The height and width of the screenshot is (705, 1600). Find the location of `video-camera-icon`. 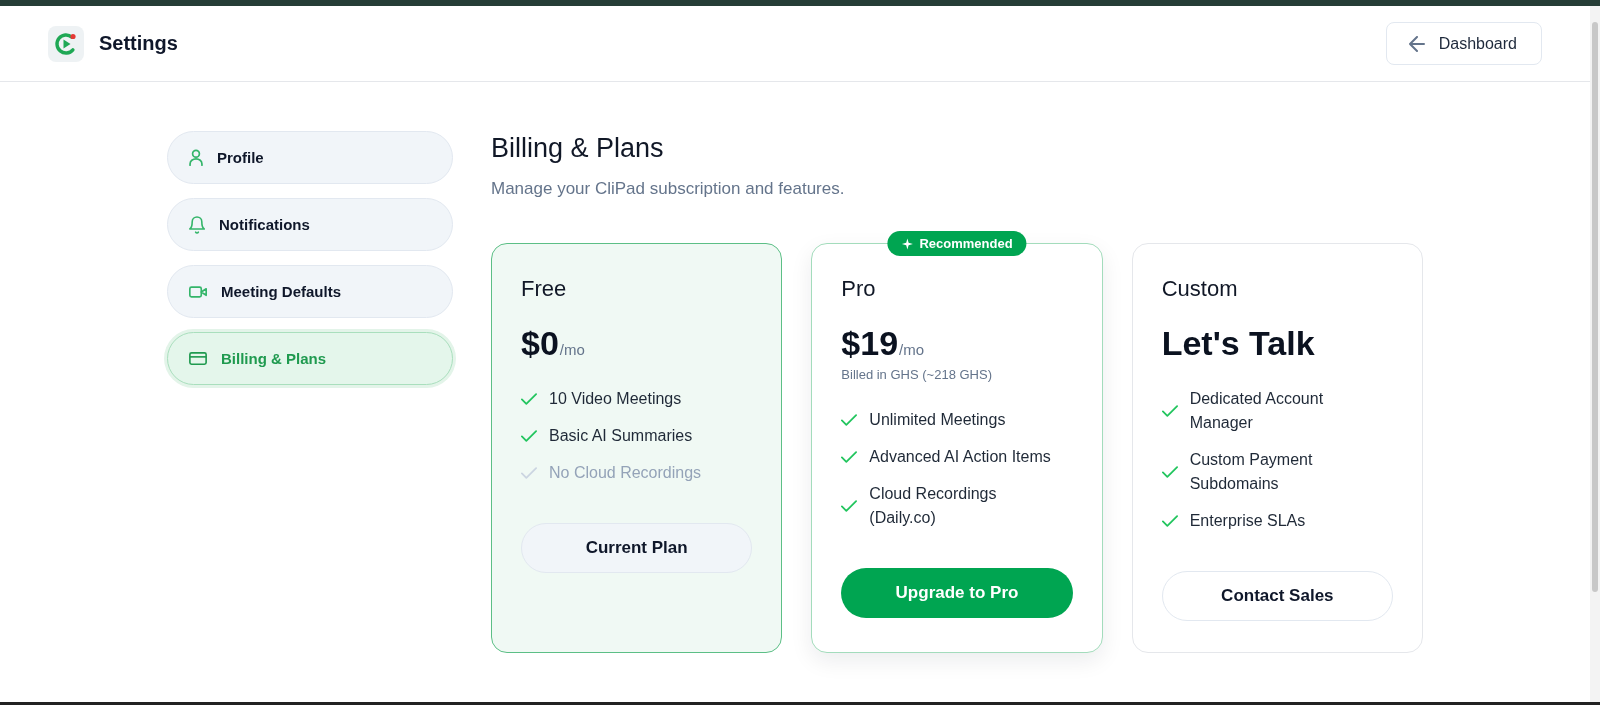

video-camera-icon is located at coordinates (198, 291).